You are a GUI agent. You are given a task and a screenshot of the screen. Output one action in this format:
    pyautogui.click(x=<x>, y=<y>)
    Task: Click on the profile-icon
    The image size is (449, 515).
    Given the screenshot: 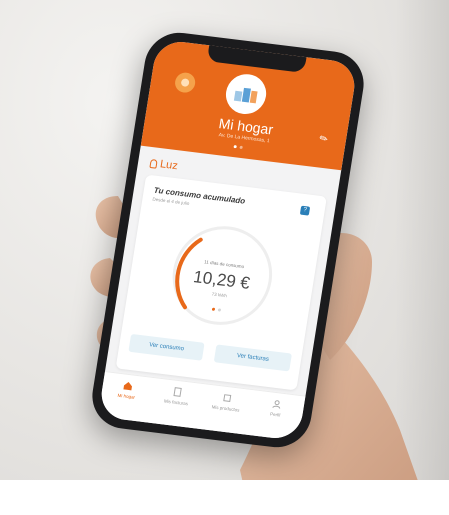 What is the action you would take?
    pyautogui.click(x=276, y=404)
    